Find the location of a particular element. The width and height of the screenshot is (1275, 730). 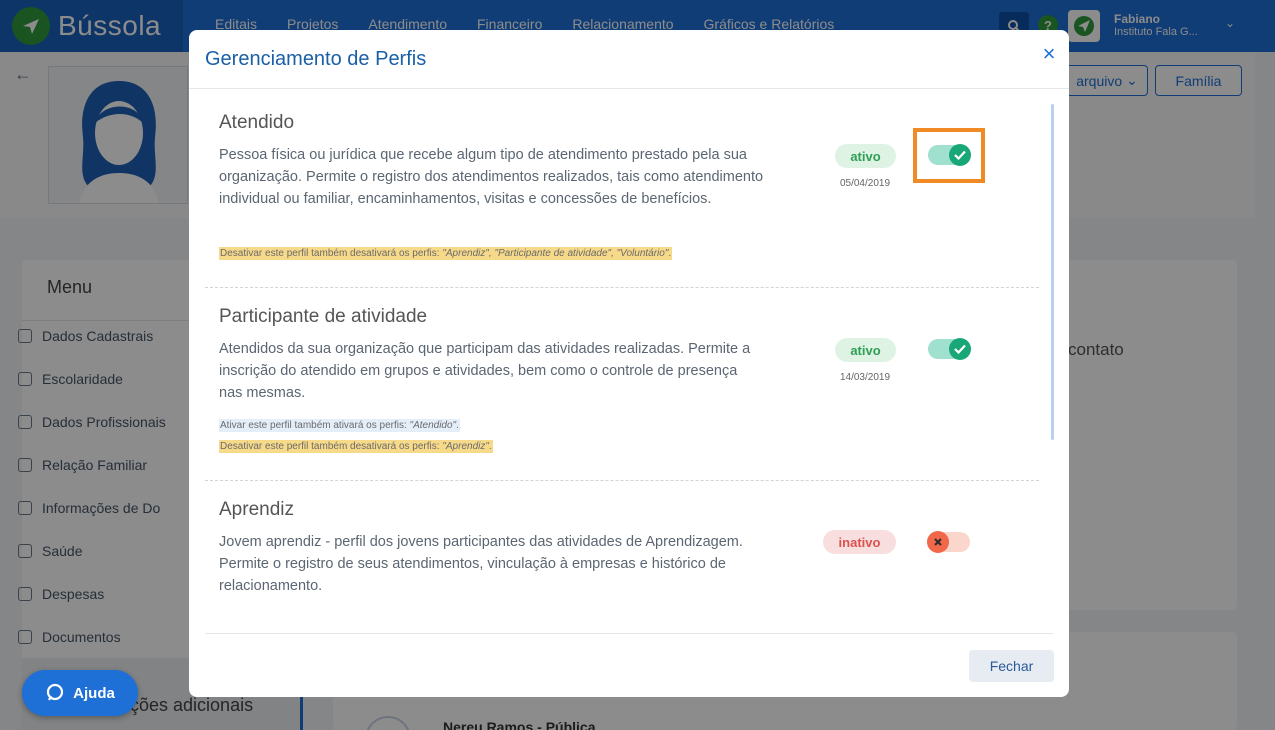

close-icon is located at coordinates (938, 542).